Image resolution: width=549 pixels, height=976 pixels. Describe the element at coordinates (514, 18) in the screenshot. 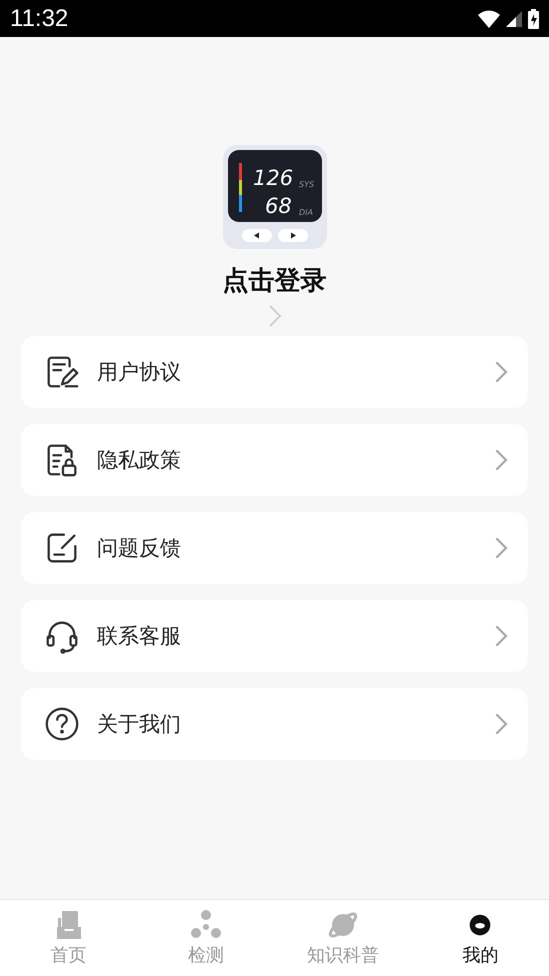

I see `signal-icon` at that location.